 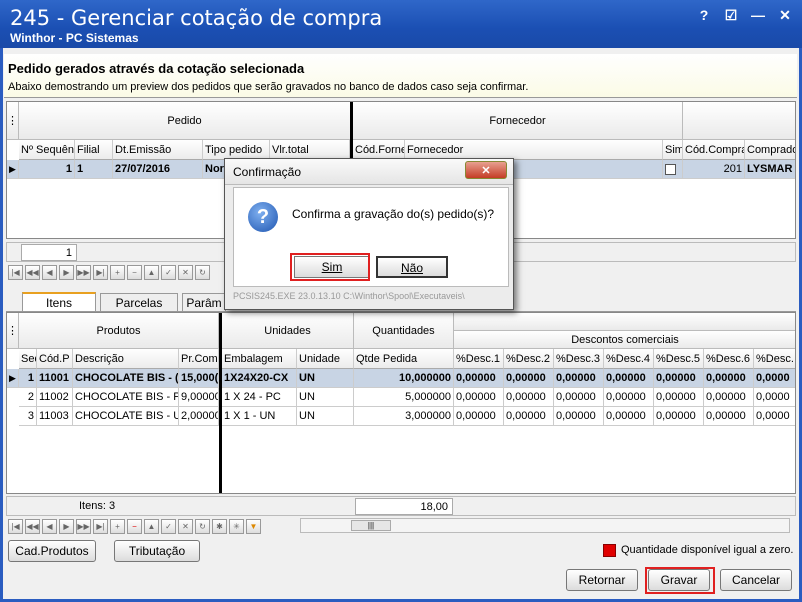 I want to click on column-header: Comprado, so click(x=770, y=150).